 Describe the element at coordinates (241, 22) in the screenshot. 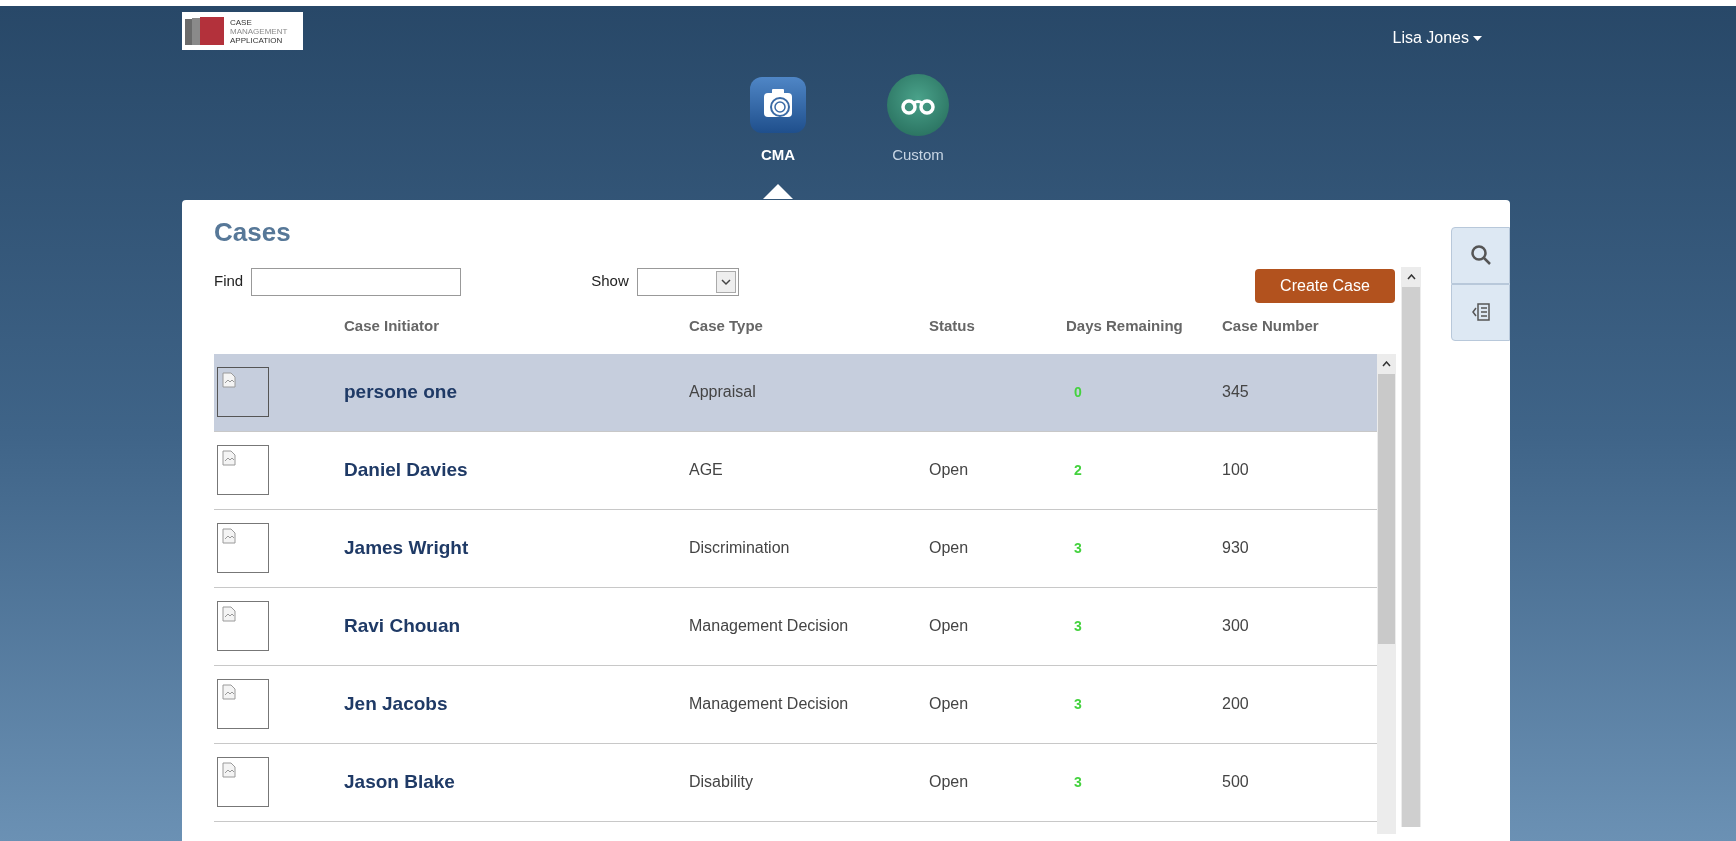

I see `logo-text: CASE` at that location.